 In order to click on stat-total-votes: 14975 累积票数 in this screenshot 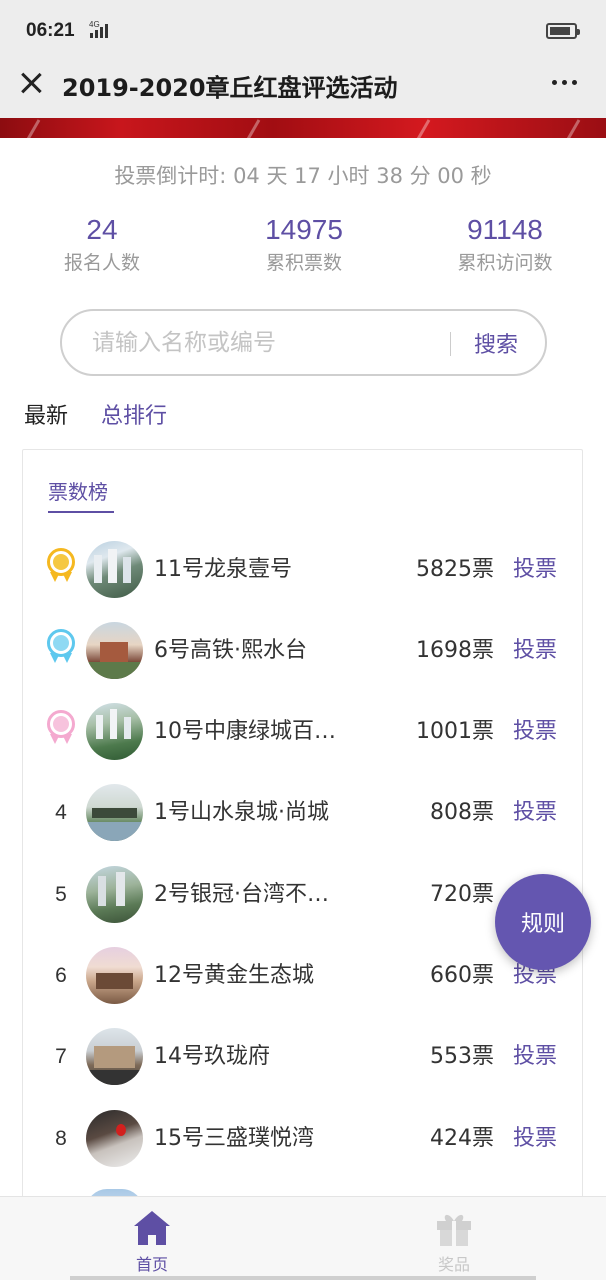, I will do `click(304, 244)`.